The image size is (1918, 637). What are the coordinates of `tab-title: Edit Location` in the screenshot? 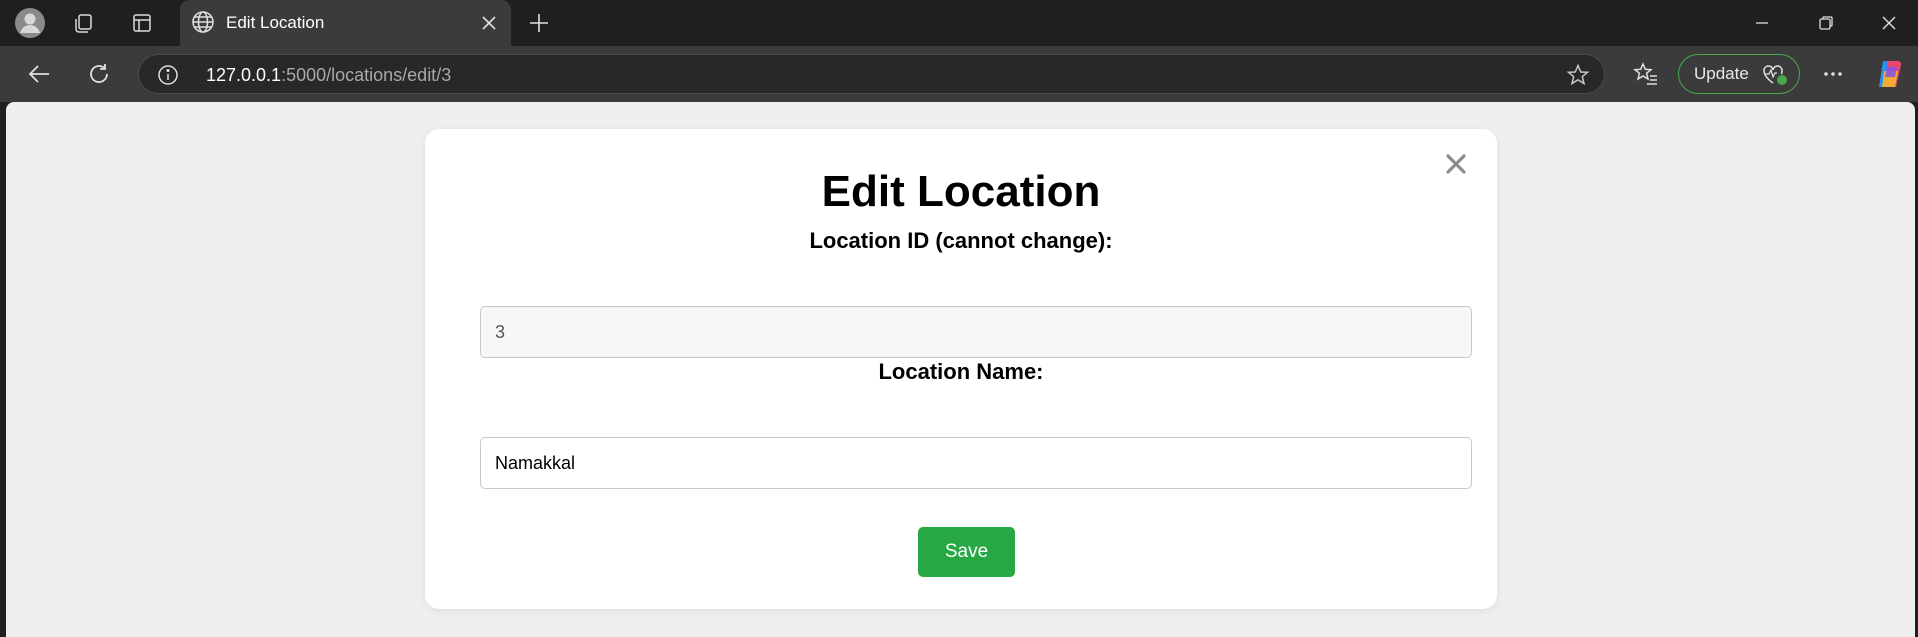 It's located at (275, 22).